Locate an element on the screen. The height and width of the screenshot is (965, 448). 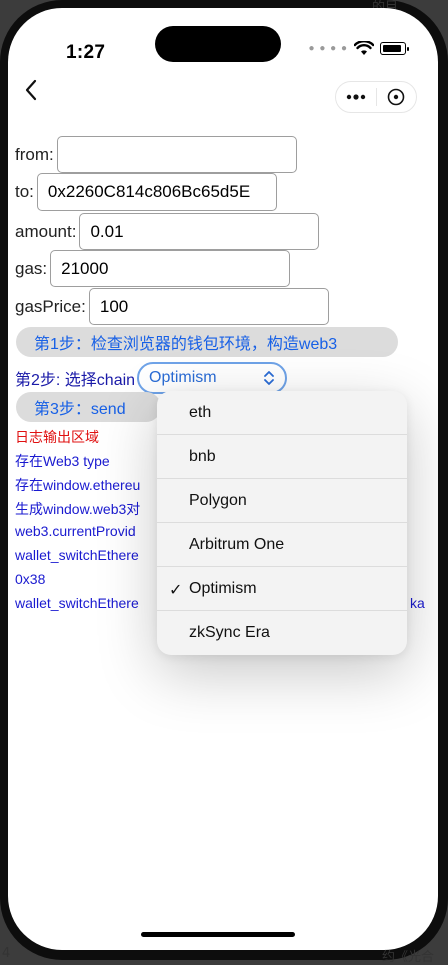
gas-input: 21000 is located at coordinates (170, 268).